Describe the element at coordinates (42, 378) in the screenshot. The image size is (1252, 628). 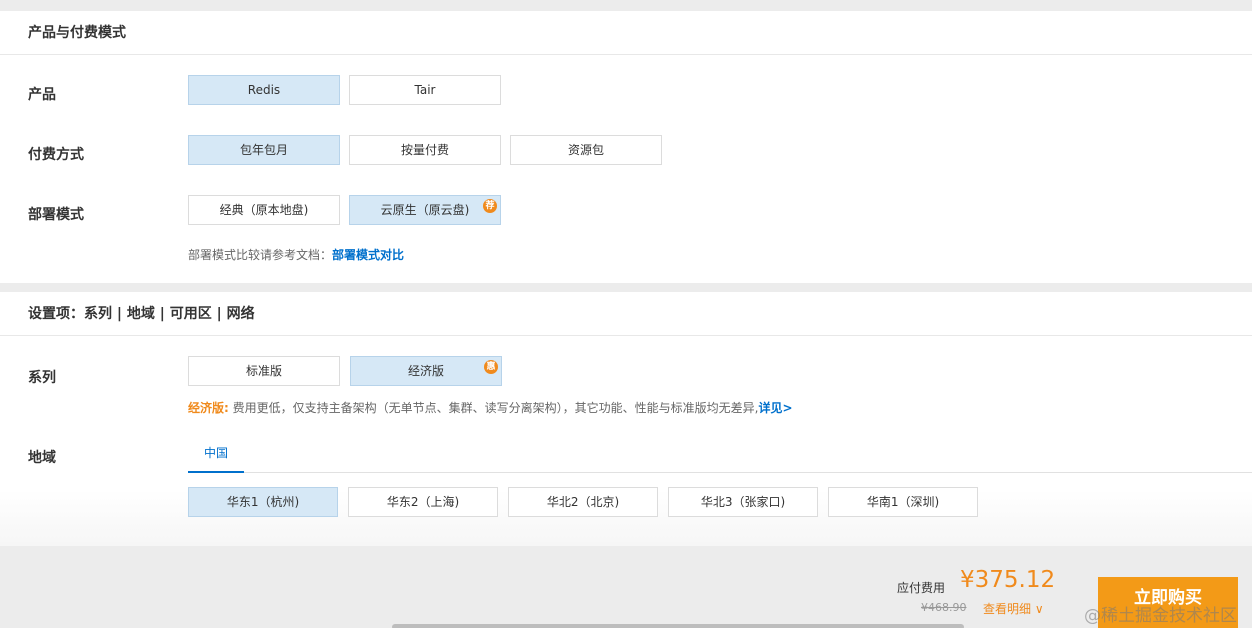
I see `series-label: 系列` at that location.